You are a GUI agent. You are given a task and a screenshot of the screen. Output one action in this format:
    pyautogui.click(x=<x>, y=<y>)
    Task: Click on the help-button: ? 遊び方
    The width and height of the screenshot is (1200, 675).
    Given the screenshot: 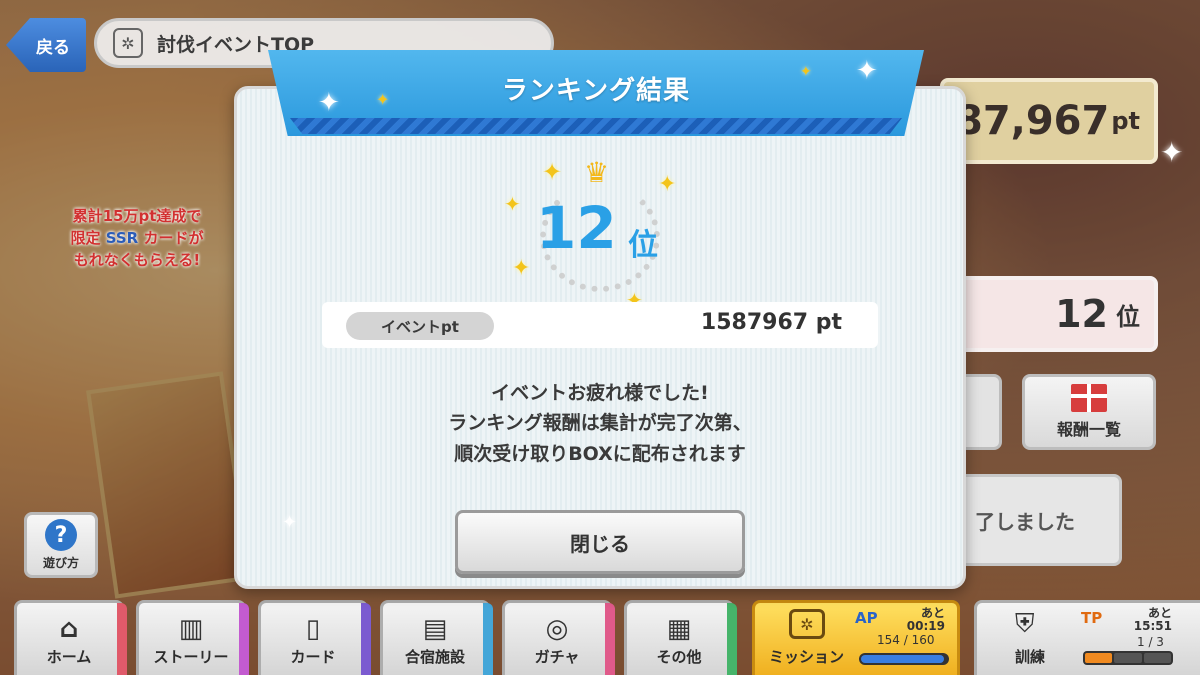 What is the action you would take?
    pyautogui.click(x=61, y=545)
    